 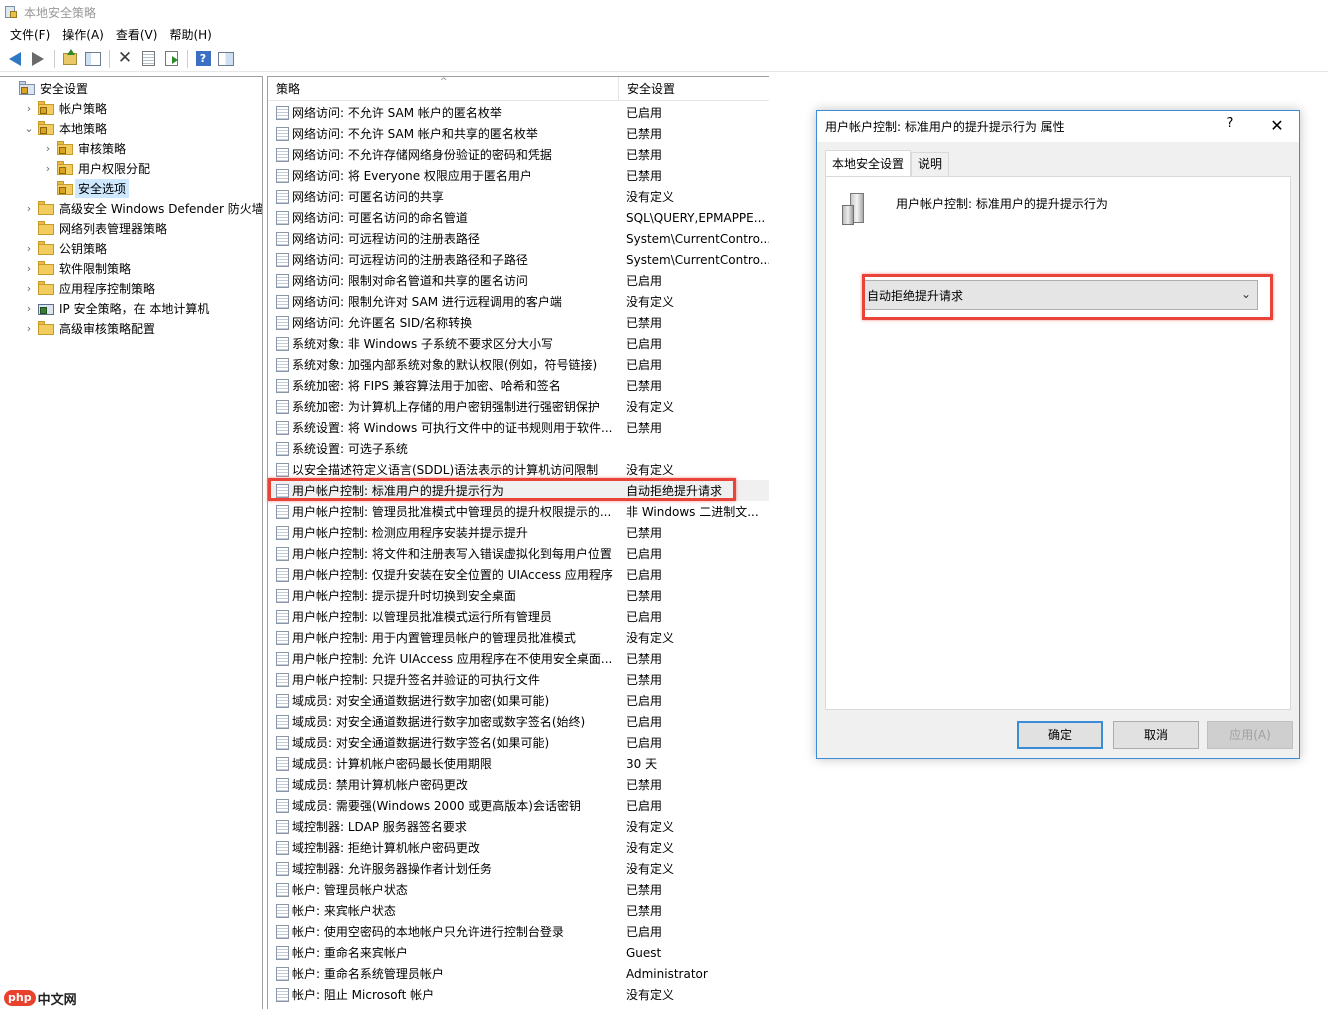 I want to click on table-row: 用户帐户控制: 检测应用程序安装并提示提升 已禁用, so click(x=518, y=532).